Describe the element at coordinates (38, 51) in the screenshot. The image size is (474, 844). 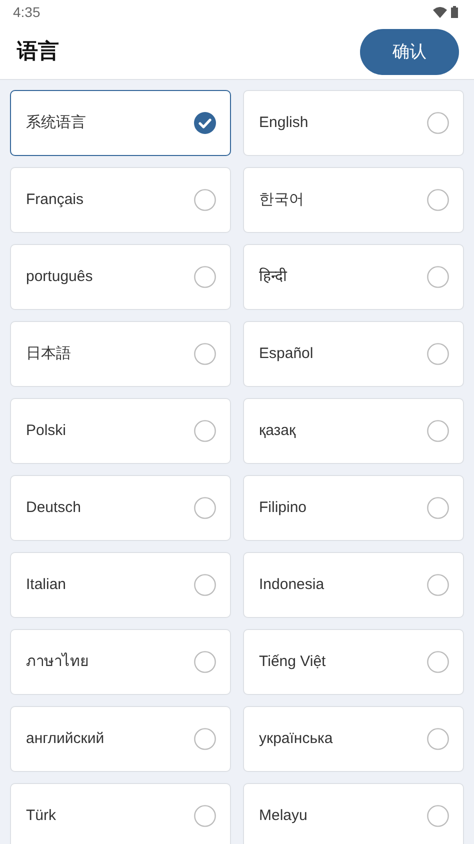
I see `page-title: 语言` at that location.